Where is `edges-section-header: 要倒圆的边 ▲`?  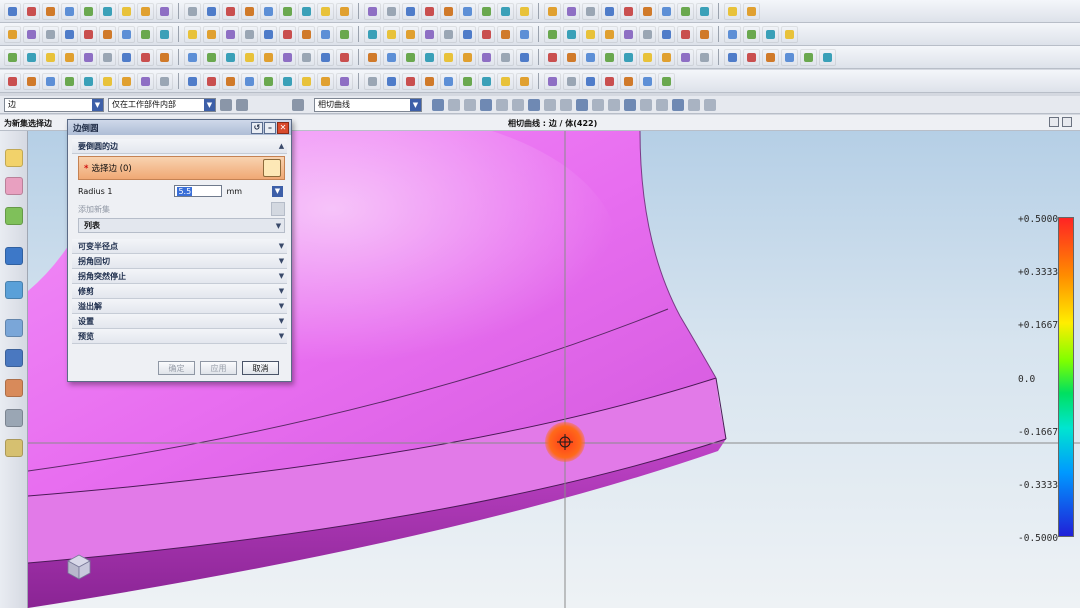 edges-section-header: 要倒圆的边 ▲ is located at coordinates (179, 146).